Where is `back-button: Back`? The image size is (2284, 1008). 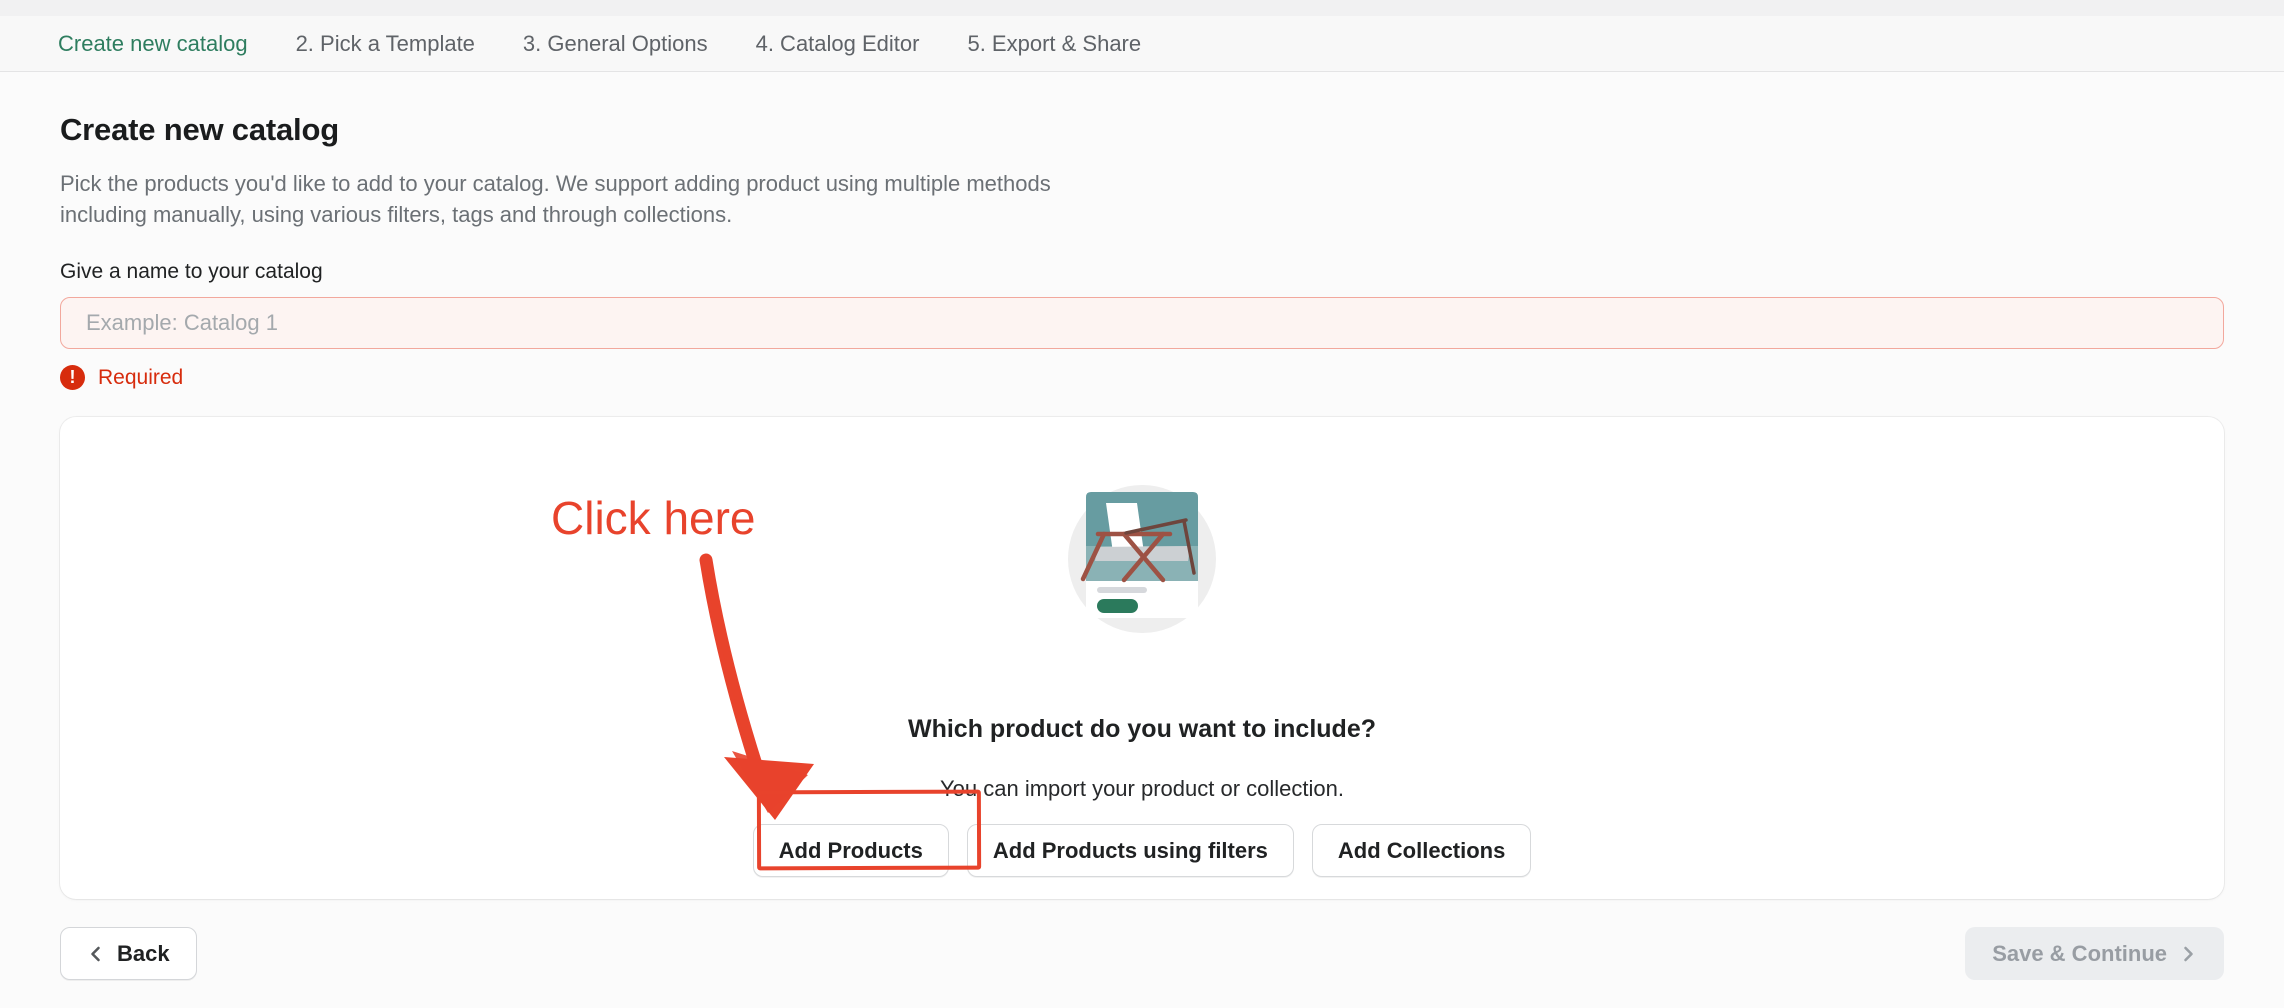
back-button: Back is located at coordinates (128, 953).